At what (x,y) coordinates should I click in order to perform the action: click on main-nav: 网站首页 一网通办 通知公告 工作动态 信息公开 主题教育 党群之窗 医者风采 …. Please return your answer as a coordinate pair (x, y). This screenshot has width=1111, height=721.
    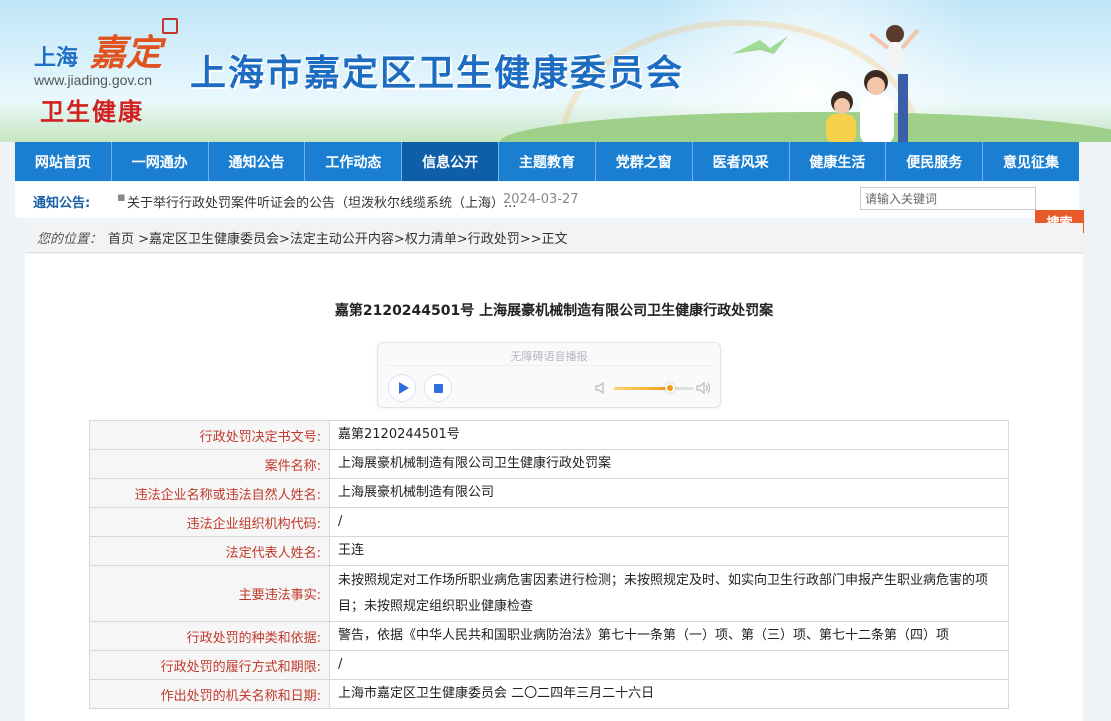
    Looking at the image, I should click on (547, 161).